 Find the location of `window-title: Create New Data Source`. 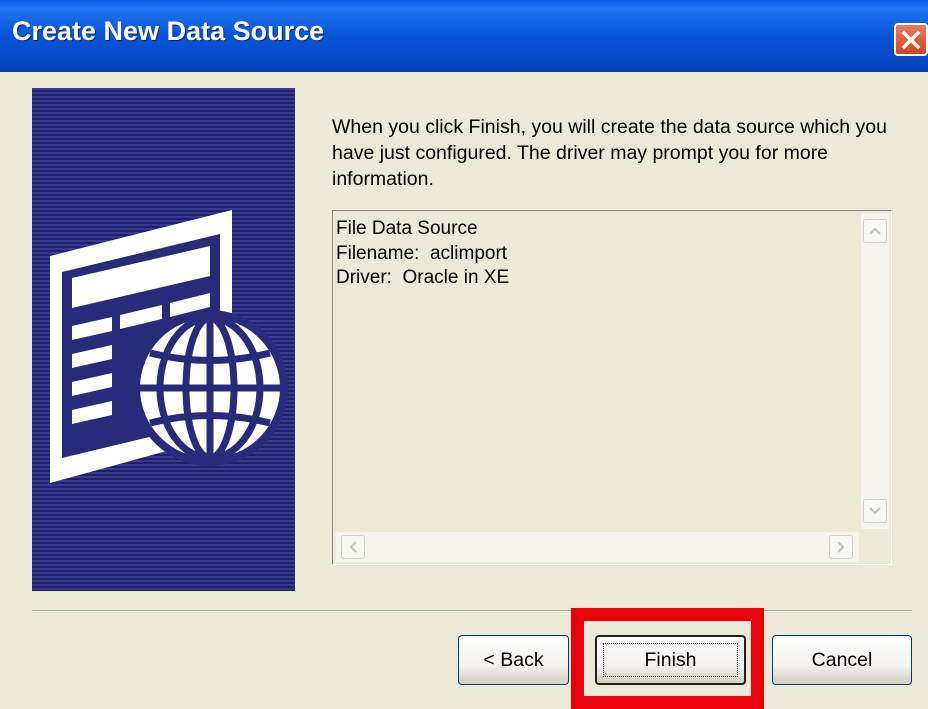

window-title: Create New Data Source is located at coordinates (168, 31).